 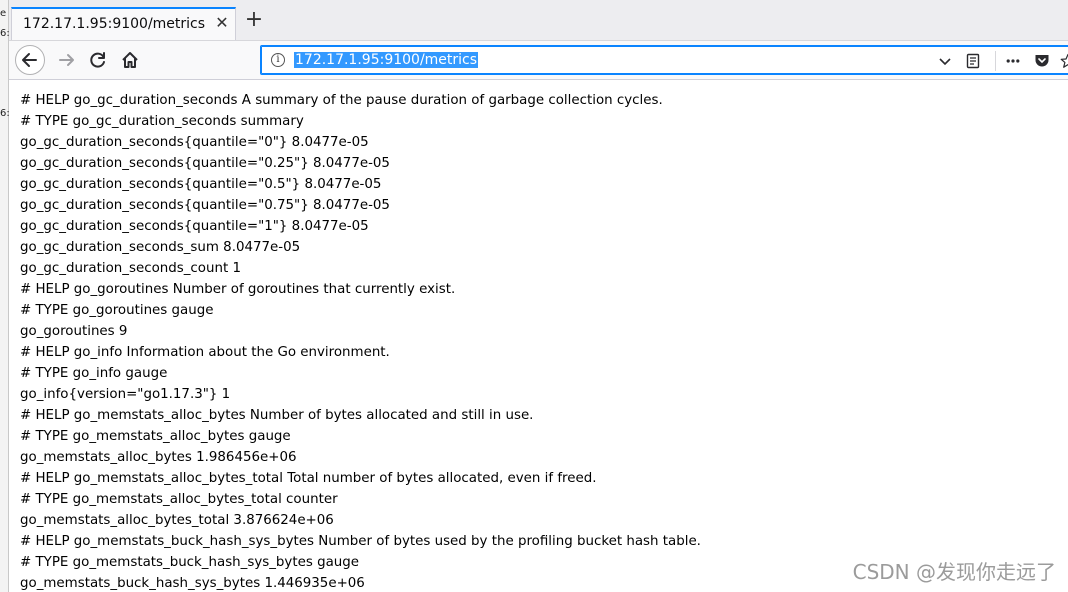 I want to click on divider, so click(x=995, y=61).